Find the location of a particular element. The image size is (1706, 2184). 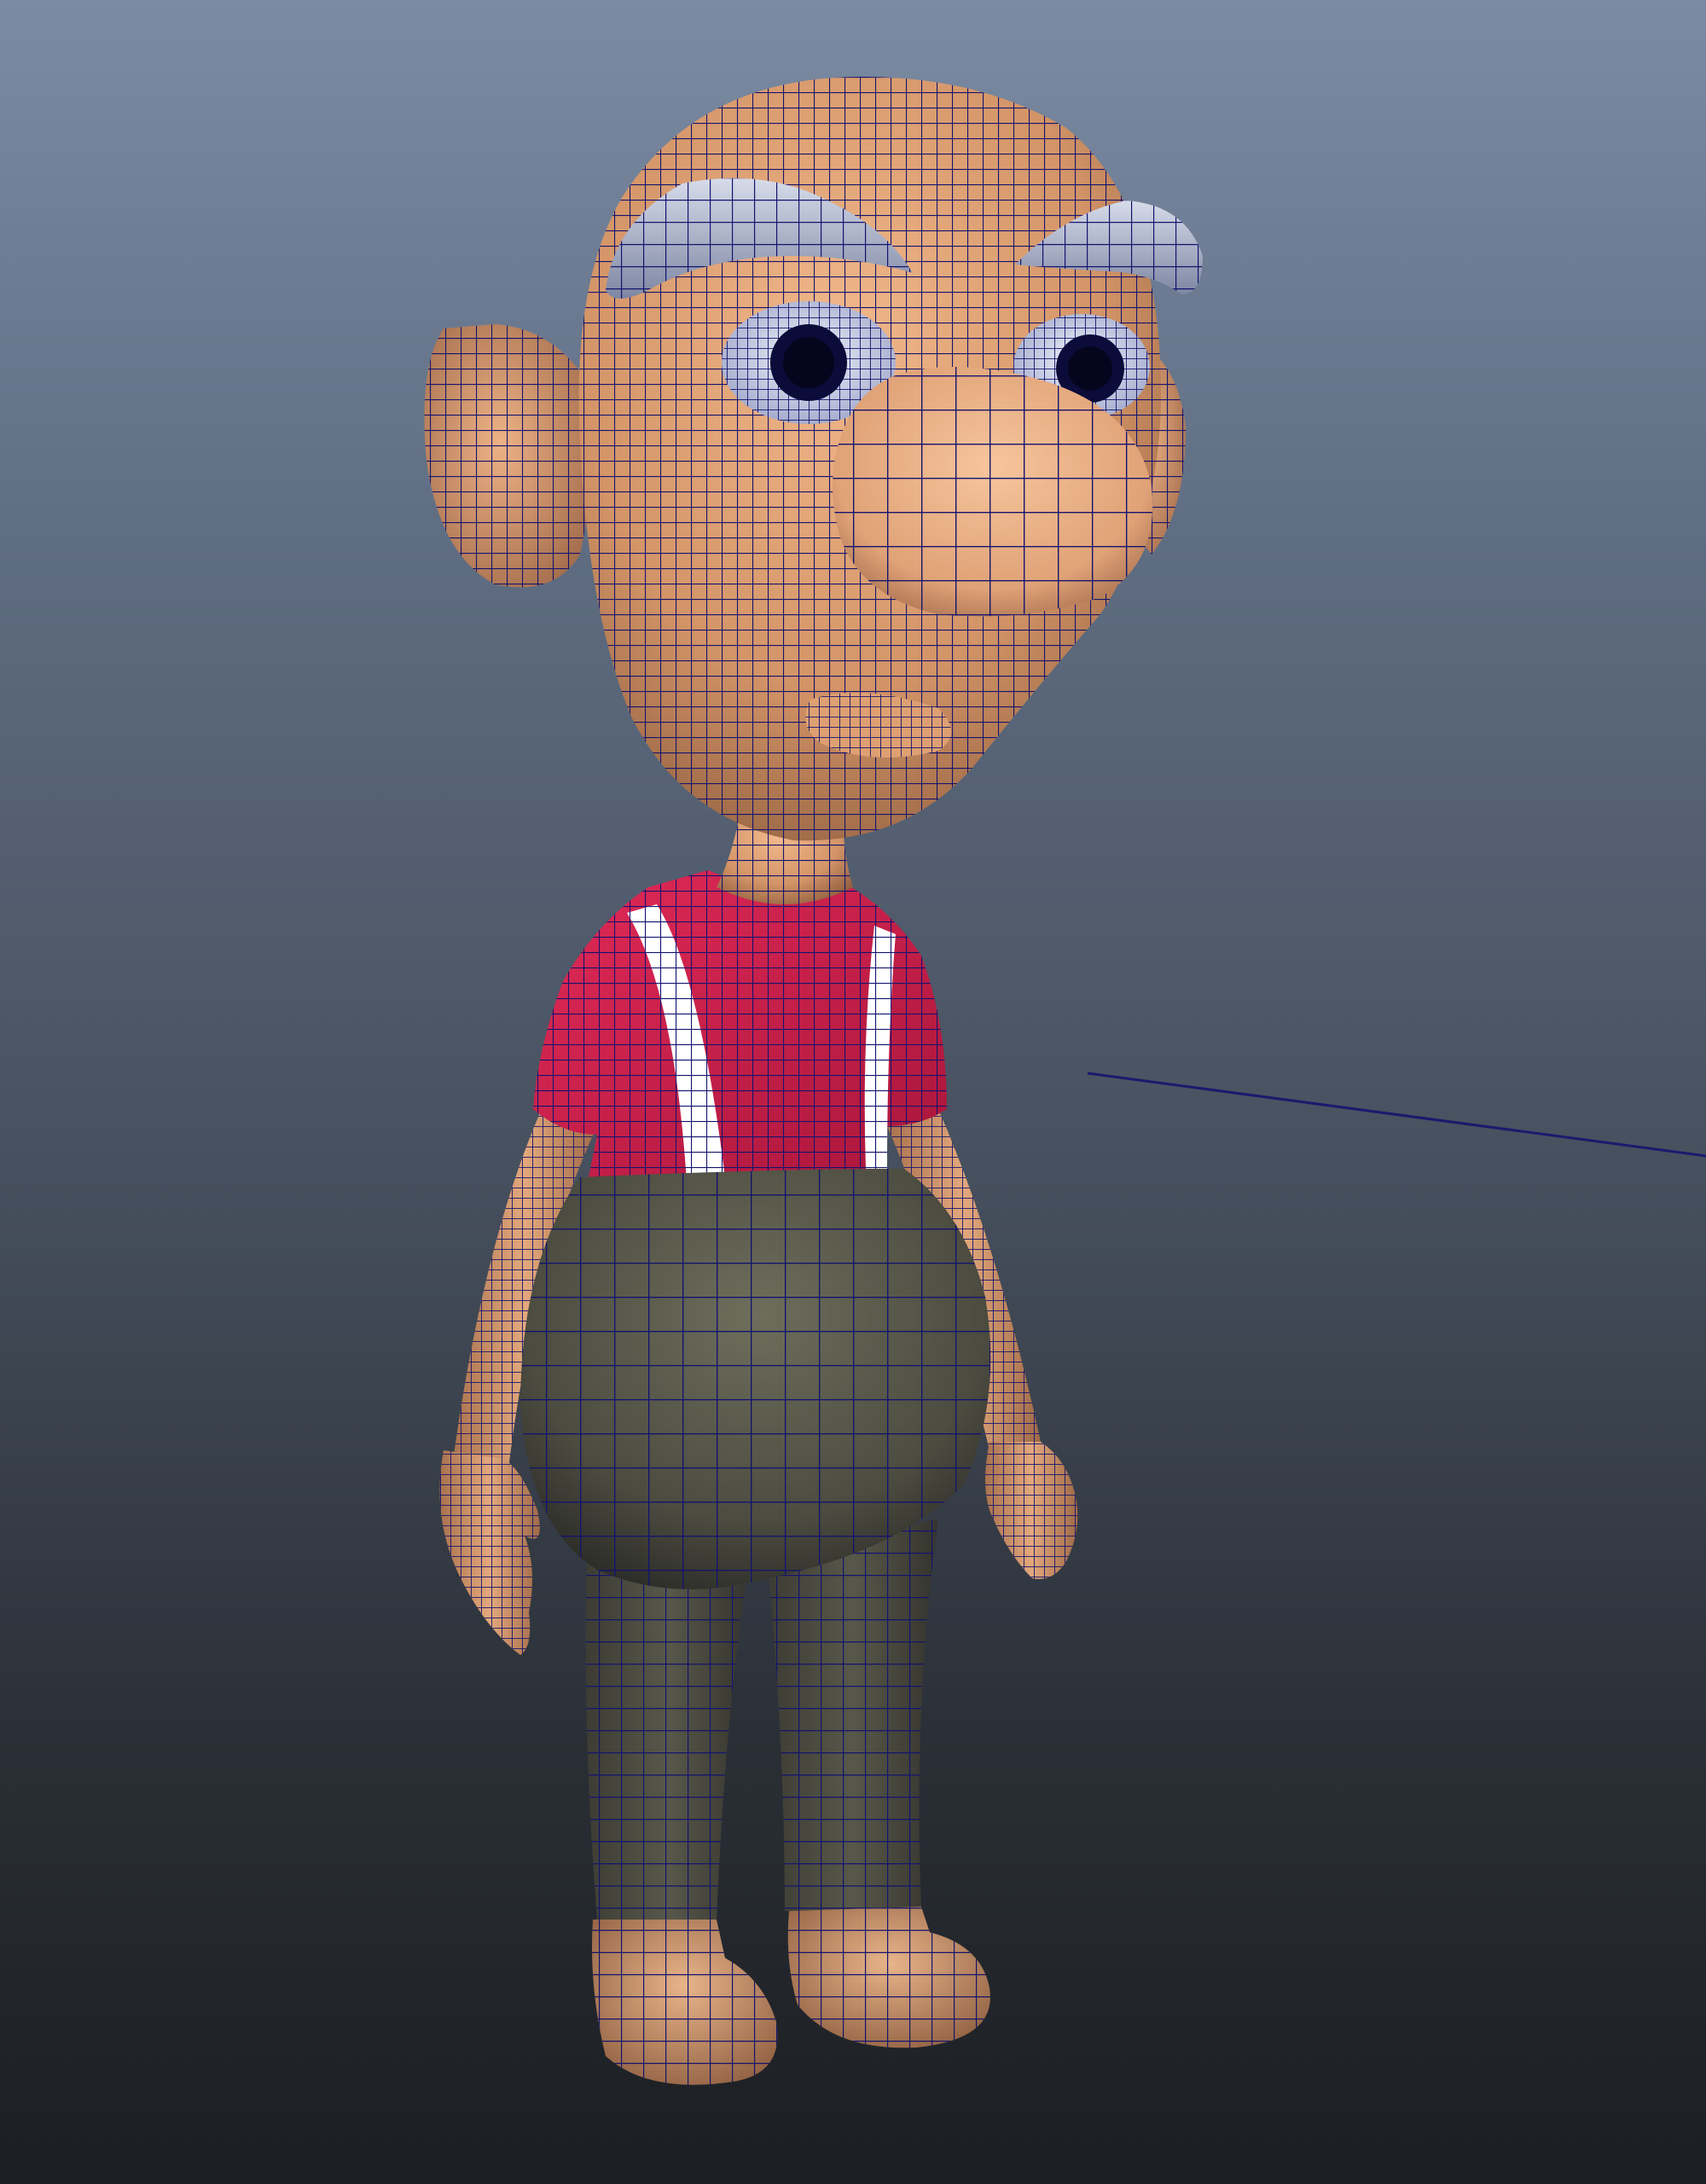

left-ear is located at coordinates (508, 456).